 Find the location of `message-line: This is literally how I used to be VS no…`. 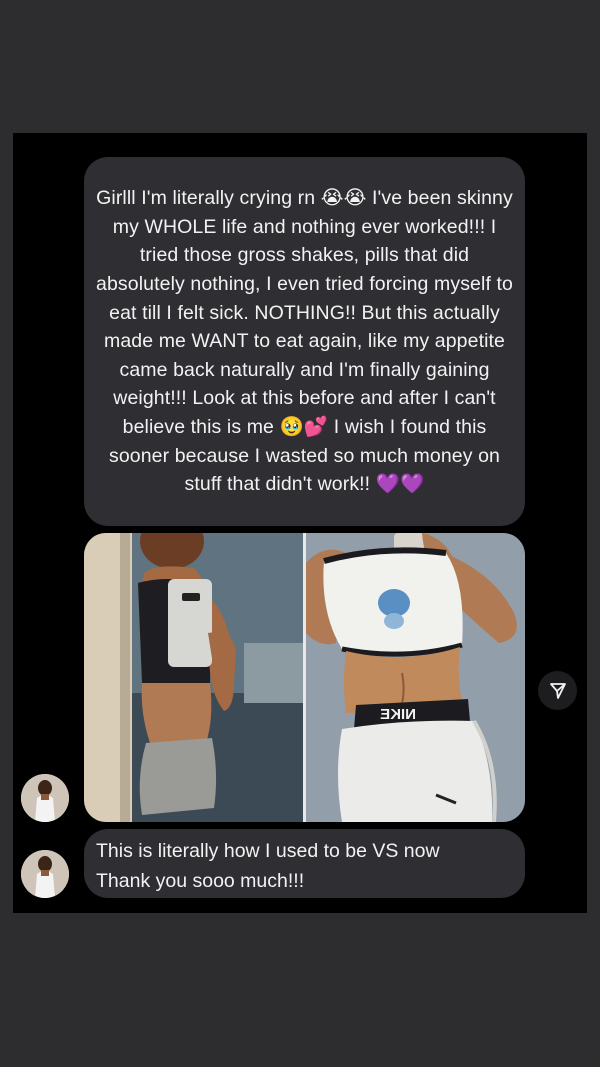

message-line: This is literally how I used to be VS no… is located at coordinates (268, 851).